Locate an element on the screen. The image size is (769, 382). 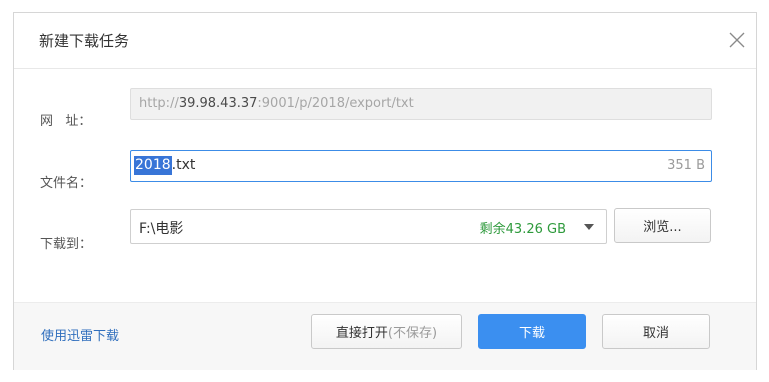
free-space-text: 剩余43.26 GB is located at coordinates (522, 229).